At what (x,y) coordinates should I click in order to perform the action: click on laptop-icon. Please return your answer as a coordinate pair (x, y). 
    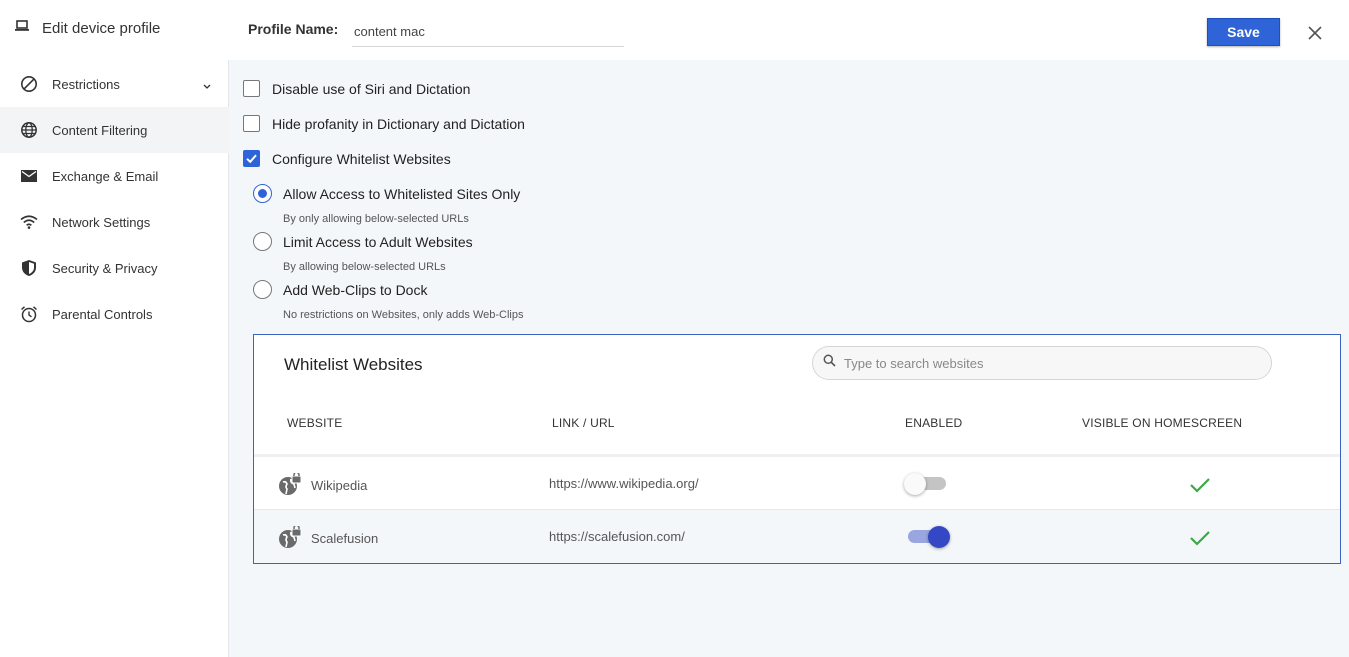
    Looking at the image, I should click on (22, 28).